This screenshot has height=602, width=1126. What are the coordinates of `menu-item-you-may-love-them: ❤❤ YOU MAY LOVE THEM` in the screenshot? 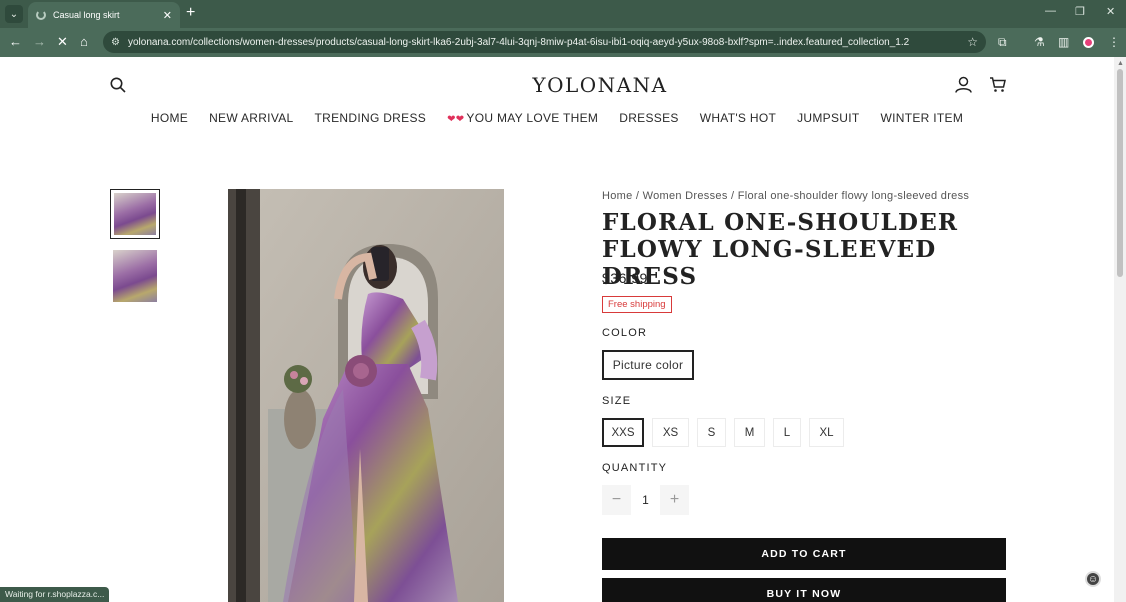 It's located at (522, 118).